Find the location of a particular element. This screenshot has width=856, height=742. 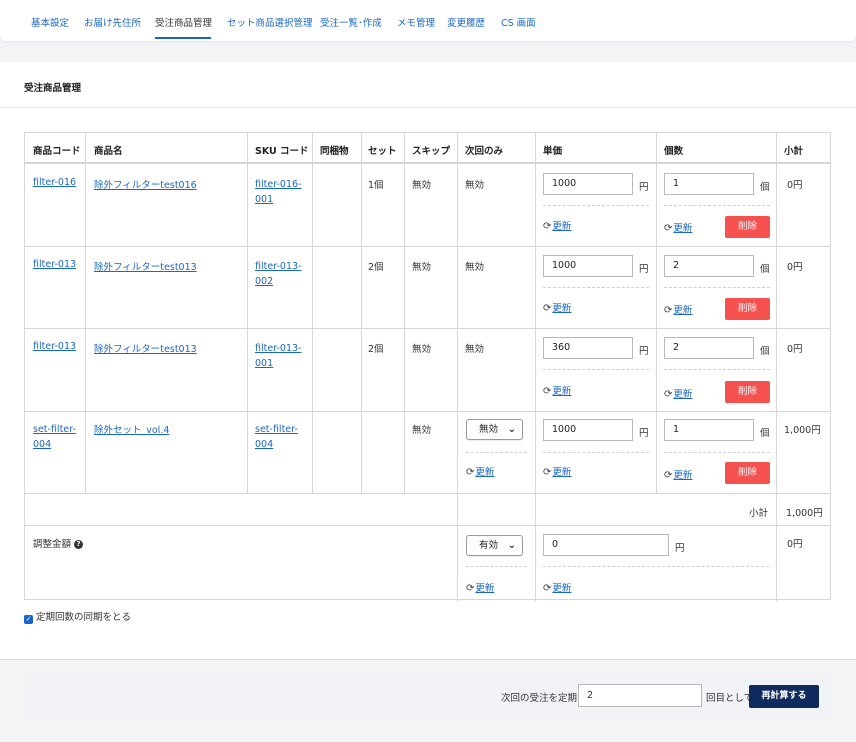

question-circle-icon: ? is located at coordinates (79, 544).